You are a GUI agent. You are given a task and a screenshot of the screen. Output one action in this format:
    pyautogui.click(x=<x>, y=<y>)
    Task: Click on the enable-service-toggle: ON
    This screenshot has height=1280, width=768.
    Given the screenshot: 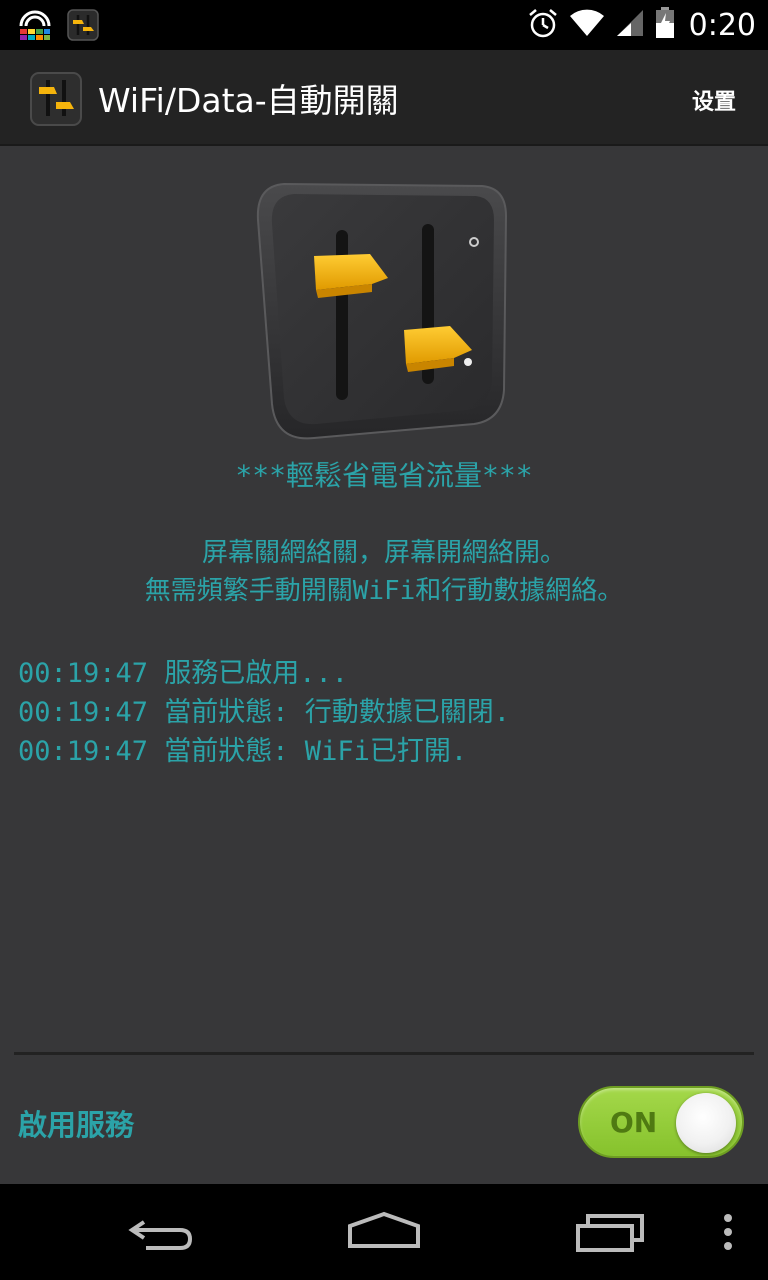 What is the action you would take?
    pyautogui.click(x=661, y=1122)
    